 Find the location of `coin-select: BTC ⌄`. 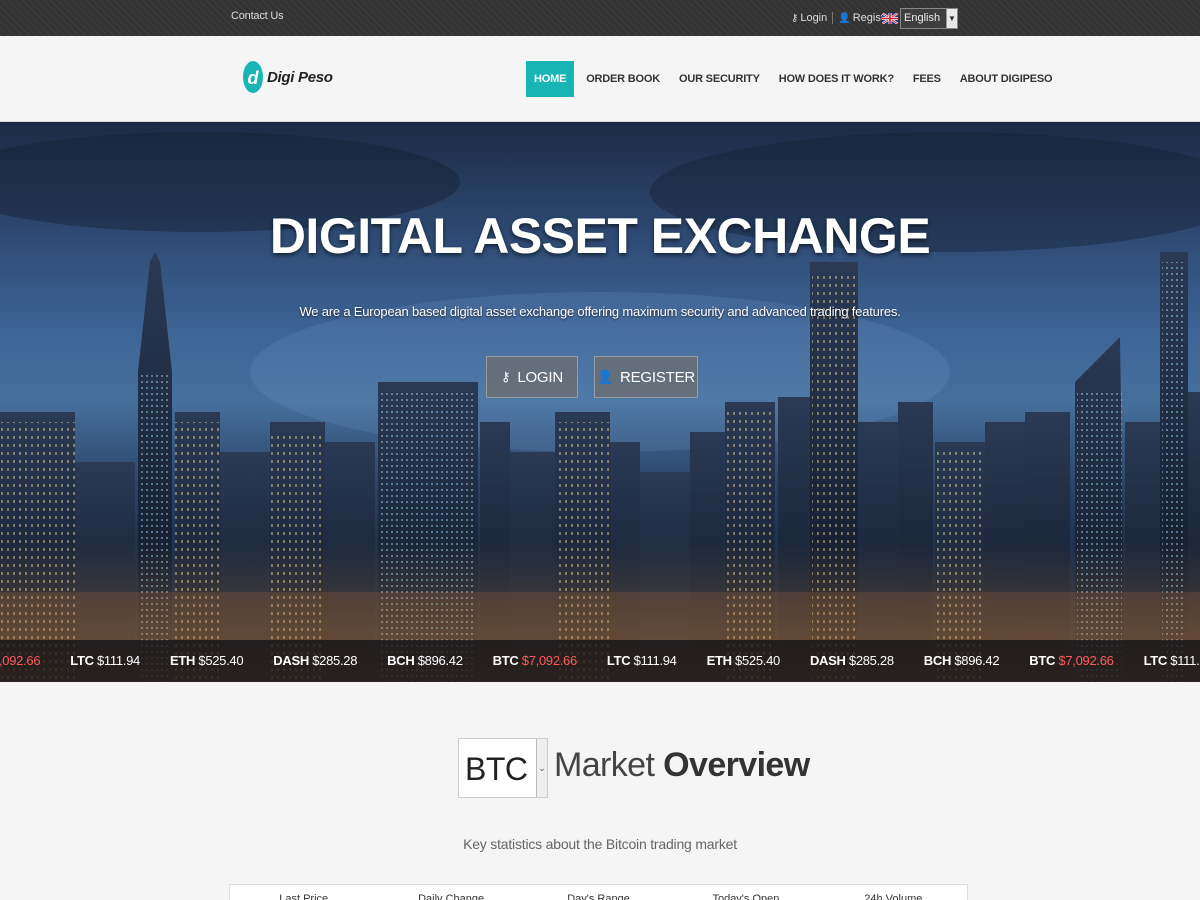

coin-select: BTC ⌄ is located at coordinates (503, 768).